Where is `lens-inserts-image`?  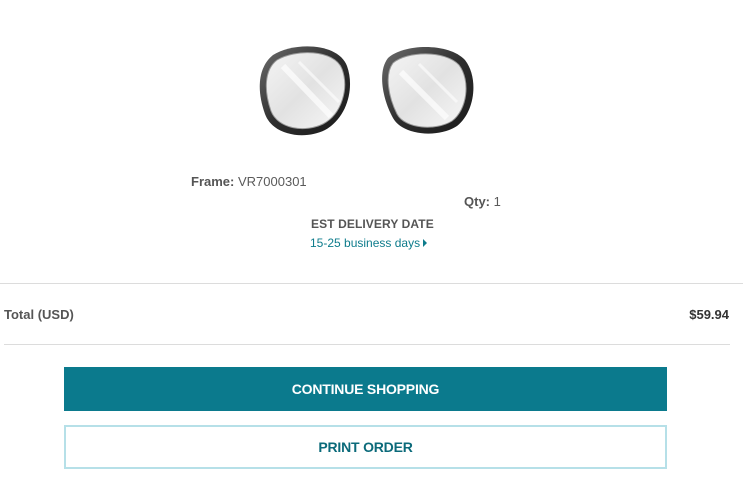
lens-inserts-image is located at coordinates (366, 91).